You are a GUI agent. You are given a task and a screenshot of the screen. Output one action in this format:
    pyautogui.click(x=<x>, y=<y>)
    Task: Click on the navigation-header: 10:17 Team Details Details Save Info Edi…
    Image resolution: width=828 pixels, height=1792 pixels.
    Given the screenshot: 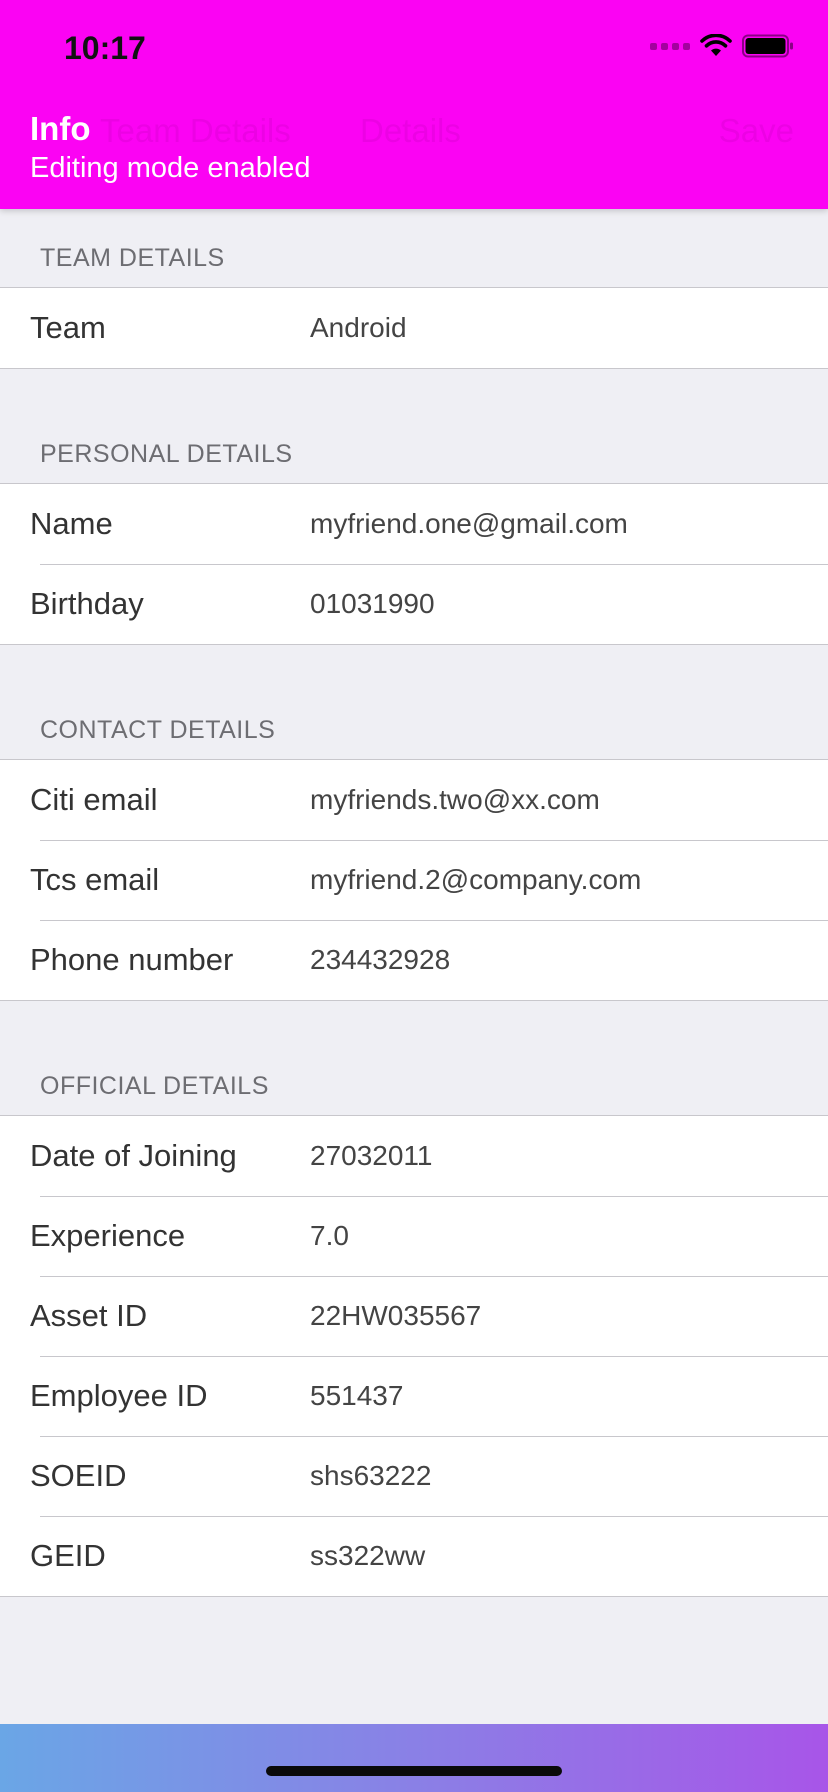 What is the action you would take?
    pyautogui.click(x=414, y=104)
    